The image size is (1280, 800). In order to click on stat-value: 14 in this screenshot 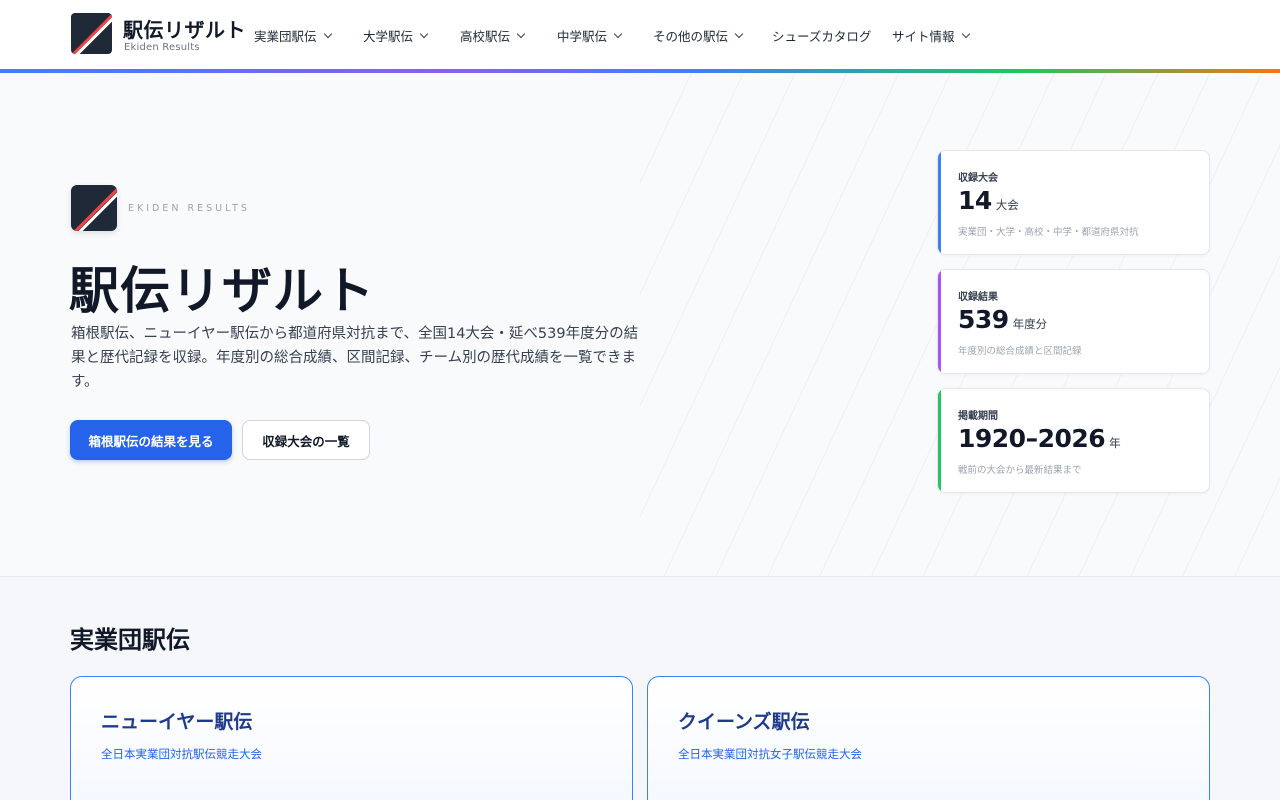, I will do `click(975, 200)`.